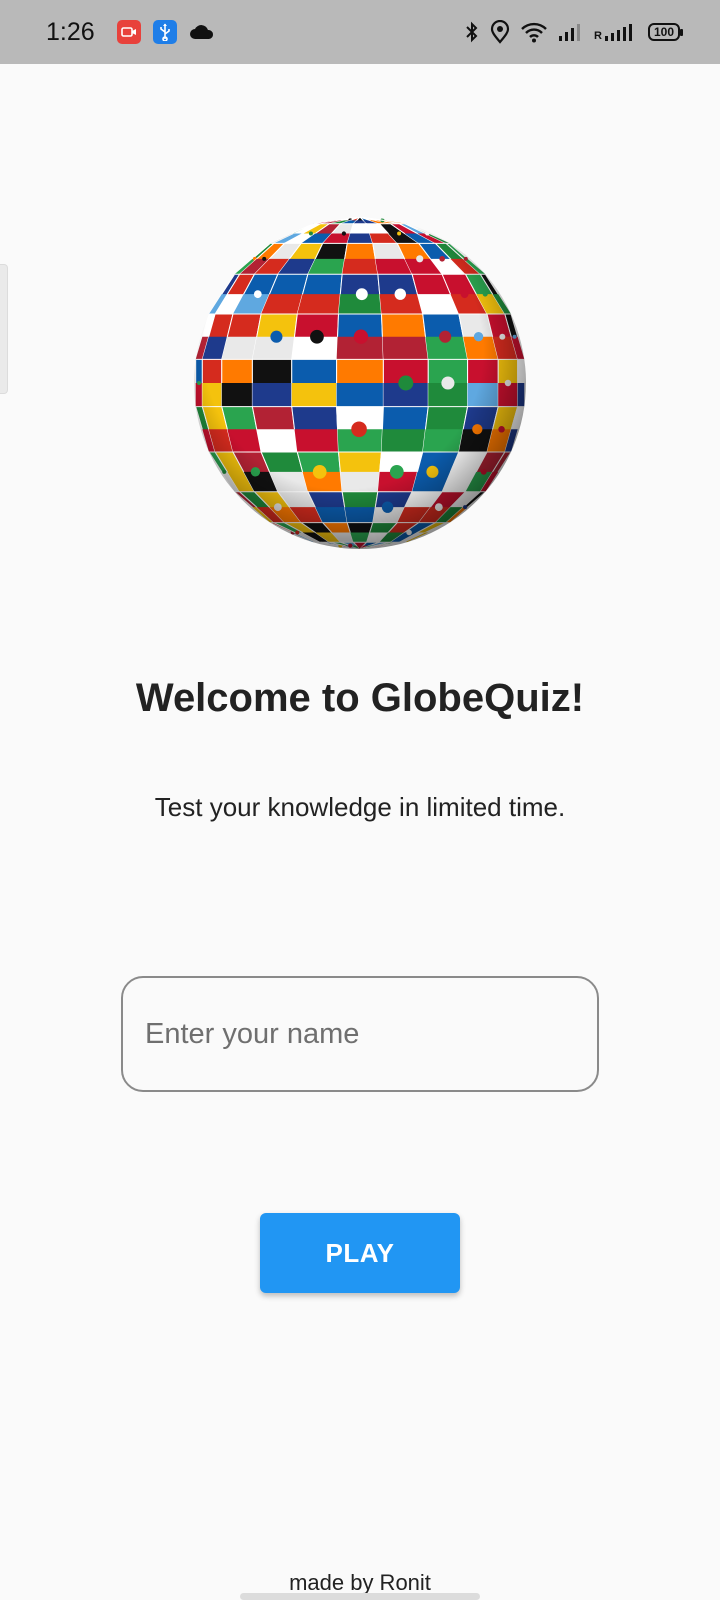  What do you see at coordinates (202, 32) in the screenshot?
I see `cloud-icon` at bounding box center [202, 32].